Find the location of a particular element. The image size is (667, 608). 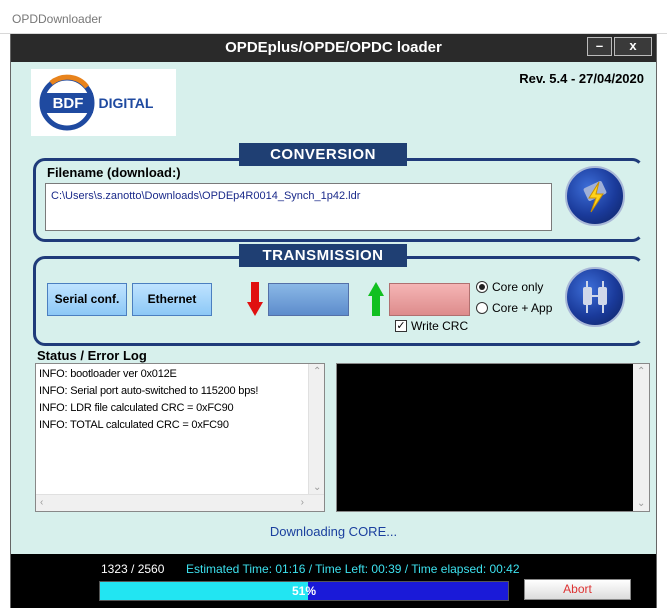

filename-label: Filename (download:) is located at coordinates (114, 172).